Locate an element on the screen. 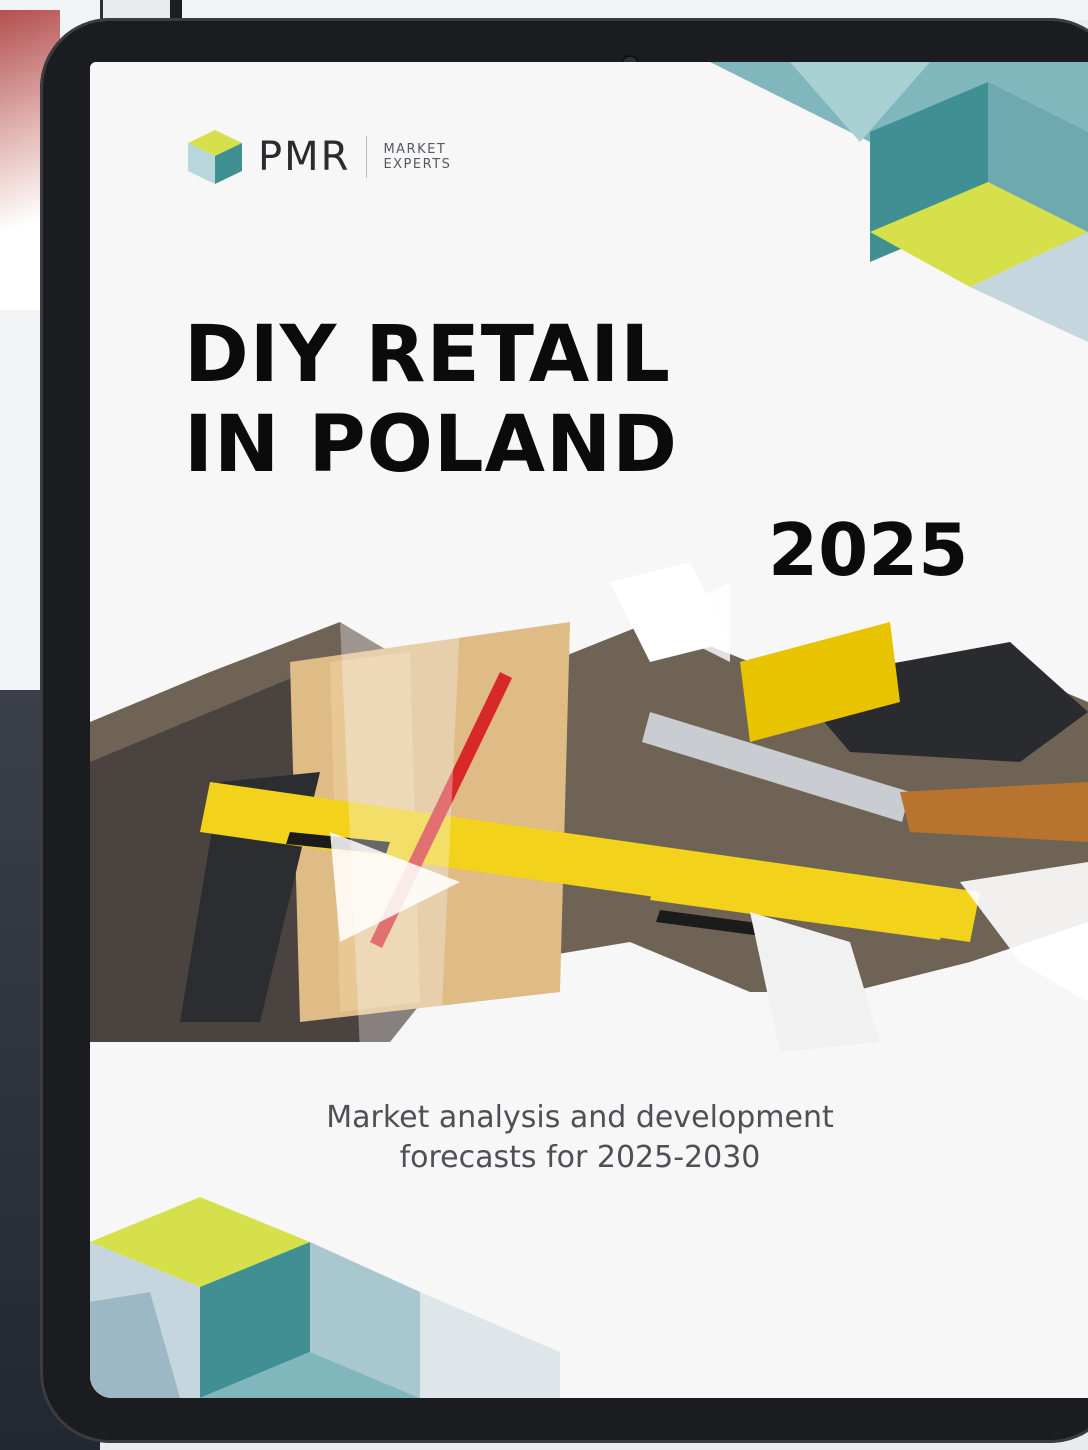 The height and width of the screenshot is (1450, 1088). logo-divider is located at coordinates (367, 157).